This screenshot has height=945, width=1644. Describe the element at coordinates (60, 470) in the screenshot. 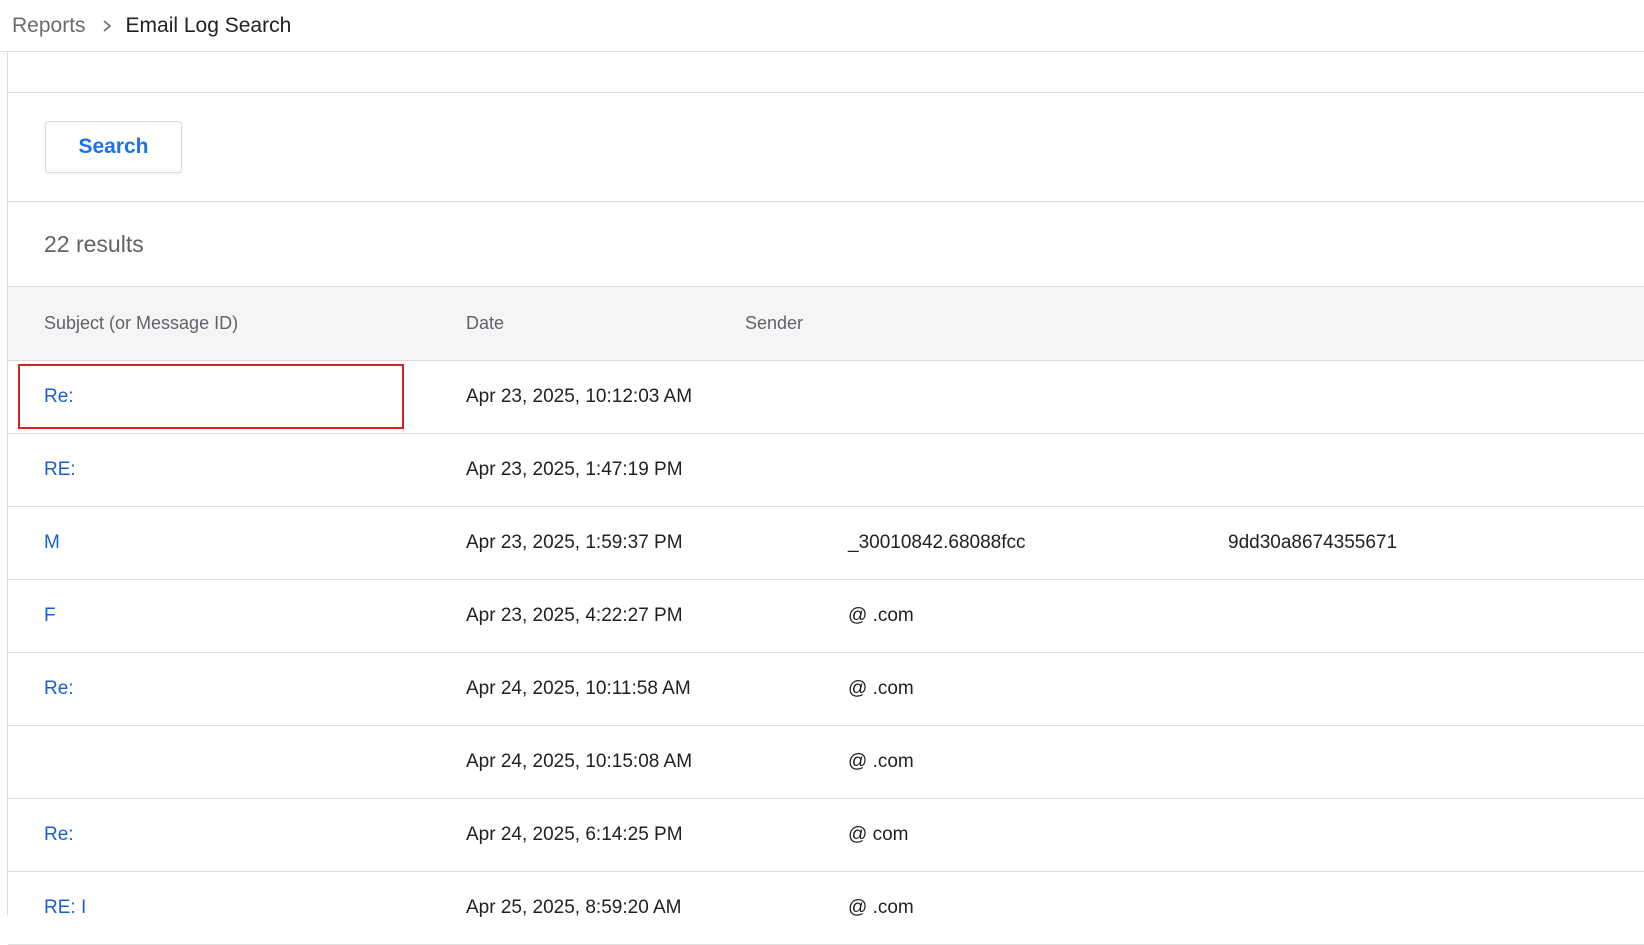

I see `subject-link: RE:` at that location.